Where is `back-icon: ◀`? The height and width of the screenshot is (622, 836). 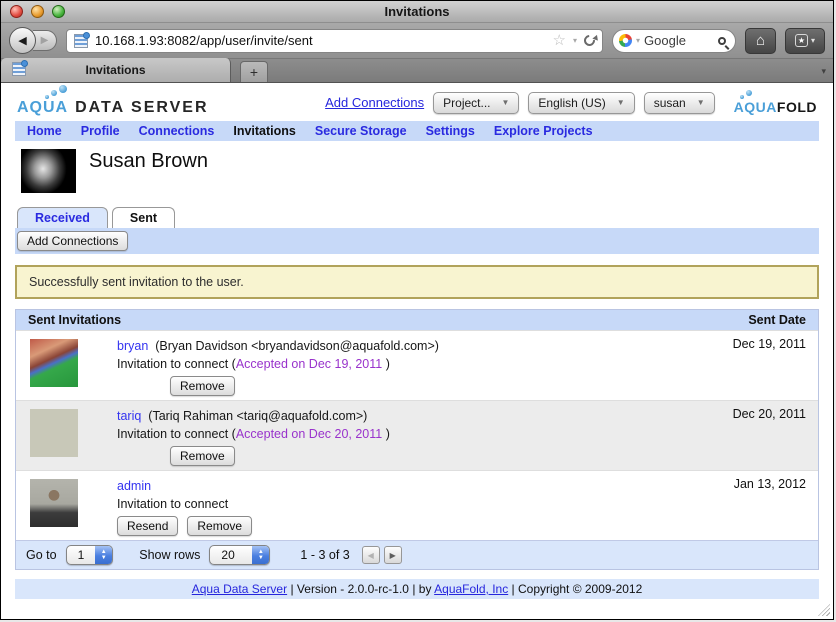
back-icon: ◀ is located at coordinates (22, 41).